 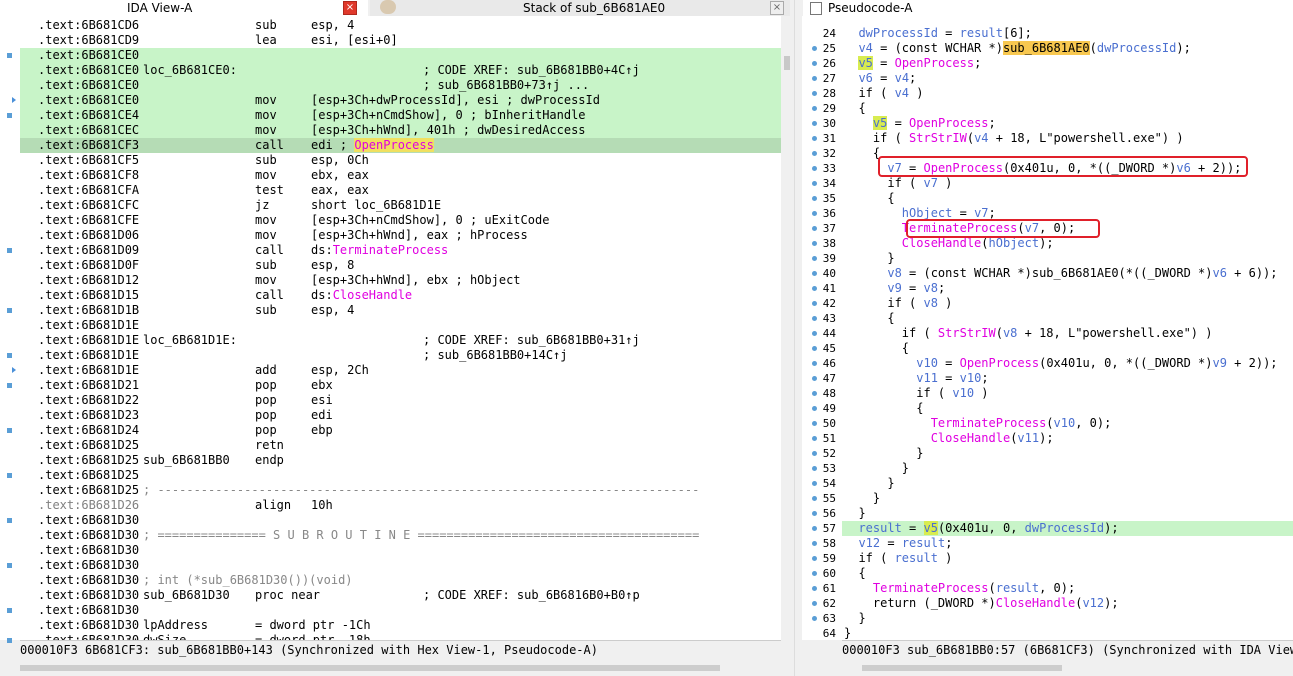 I want to click on pseudocode-line: return (_DWORD *)CloseHandle(v12);, so click(x=1067, y=603).